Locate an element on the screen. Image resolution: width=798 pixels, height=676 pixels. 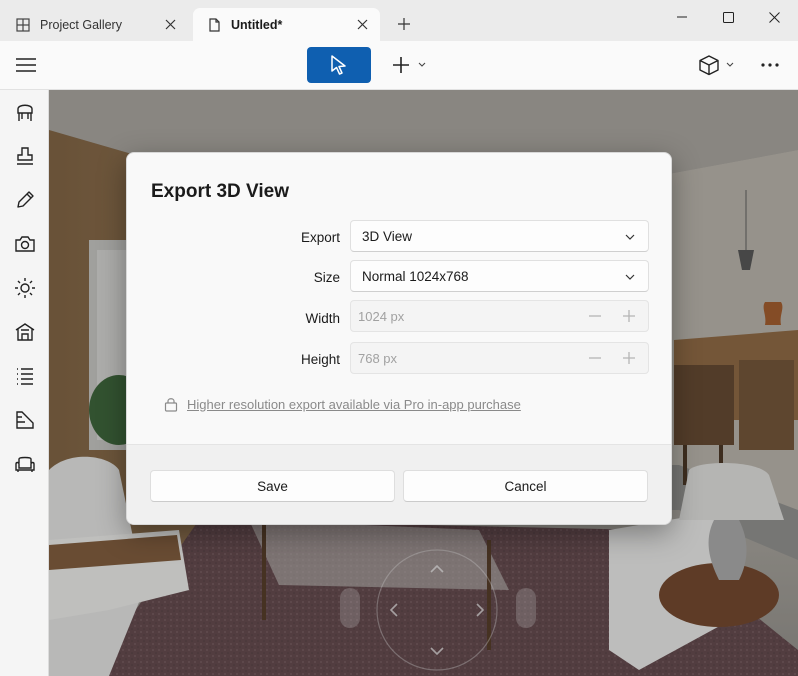
export-dropdown: 3D View is located at coordinates (499, 236).